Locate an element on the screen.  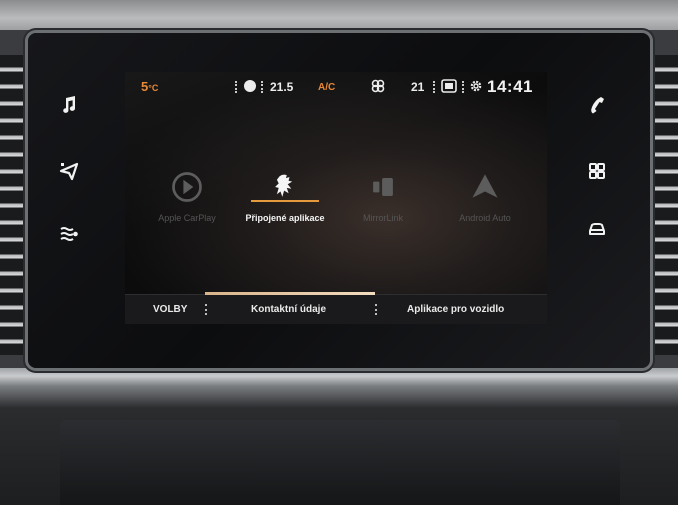
app-label: Android Auto is located at coordinates (485, 218).